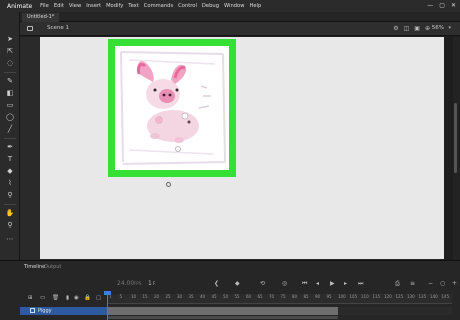  I want to click on onion-skin-icon: ❮, so click(216, 284).